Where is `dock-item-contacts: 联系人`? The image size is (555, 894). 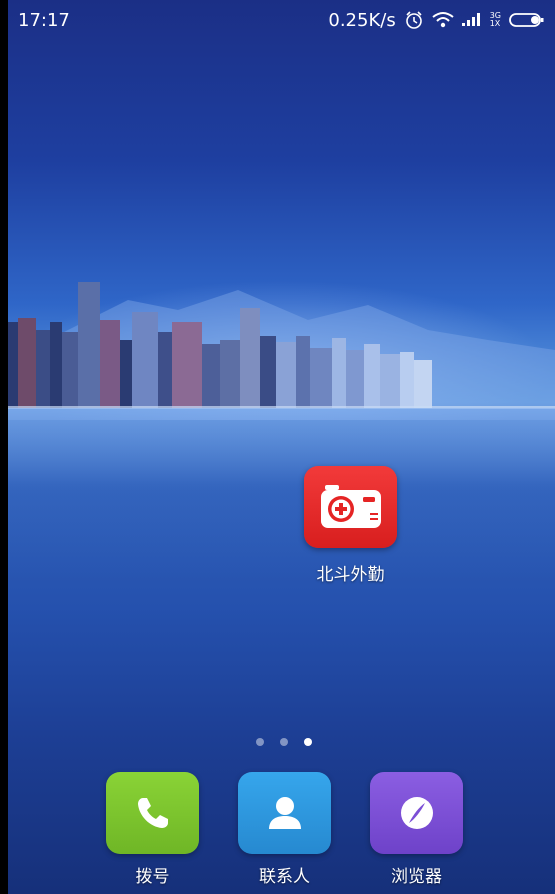 dock-item-contacts: 联系人 is located at coordinates (284, 829).